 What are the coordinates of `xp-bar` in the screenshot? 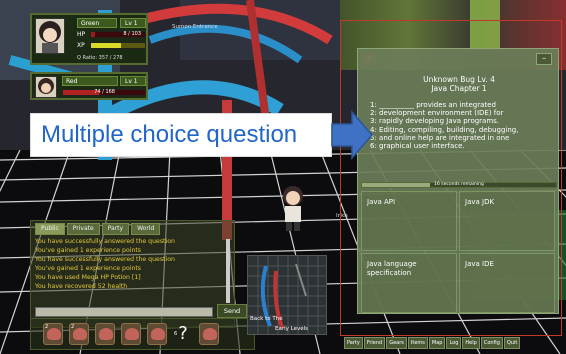 It's located at (118, 45).